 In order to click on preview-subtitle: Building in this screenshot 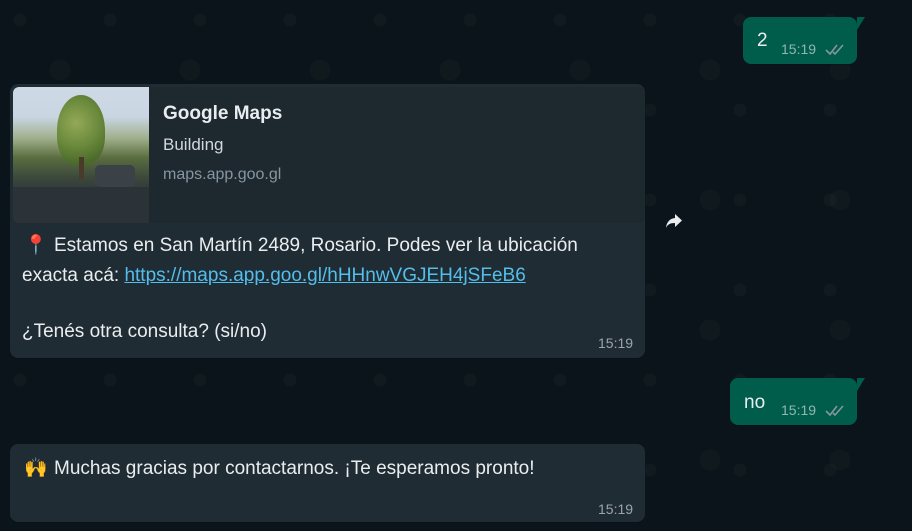, I will do `click(193, 144)`.